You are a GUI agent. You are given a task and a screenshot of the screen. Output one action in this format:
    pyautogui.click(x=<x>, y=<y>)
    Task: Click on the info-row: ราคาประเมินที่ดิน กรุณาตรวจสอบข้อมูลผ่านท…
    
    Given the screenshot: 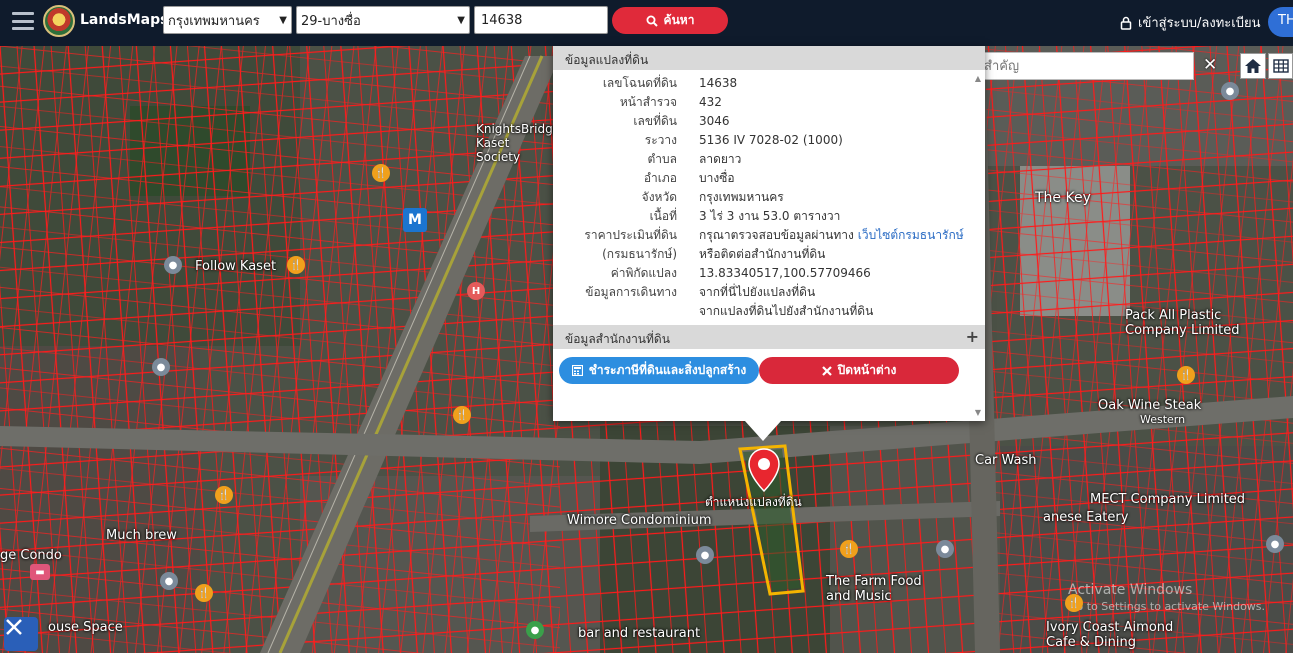 What is the action you would take?
    pyautogui.click(x=769, y=235)
    